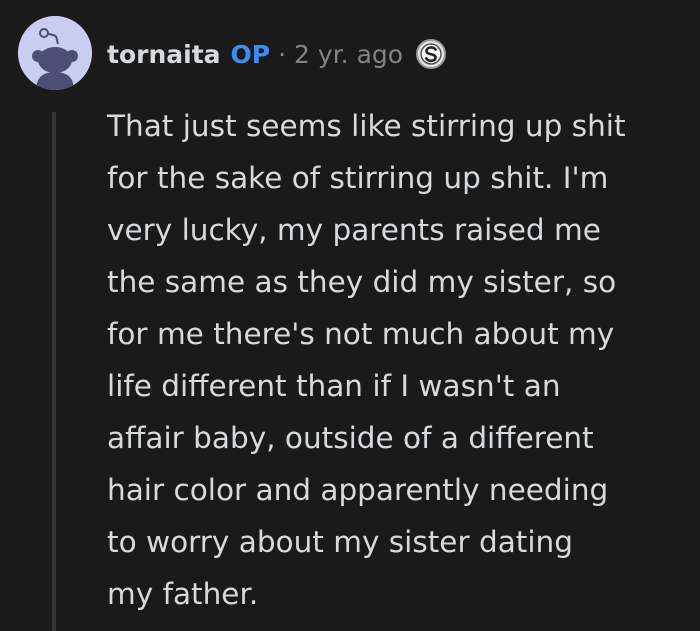 This screenshot has width=700, height=631. Describe the element at coordinates (334, 386) in the screenshot. I see `comment-body-line: life different than if I wasn't an` at that location.